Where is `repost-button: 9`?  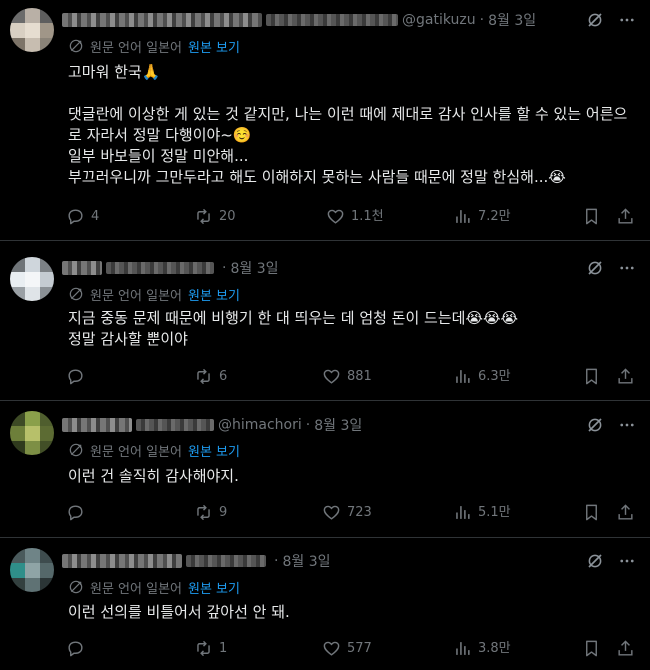
repost-button: 9 is located at coordinates (210, 512).